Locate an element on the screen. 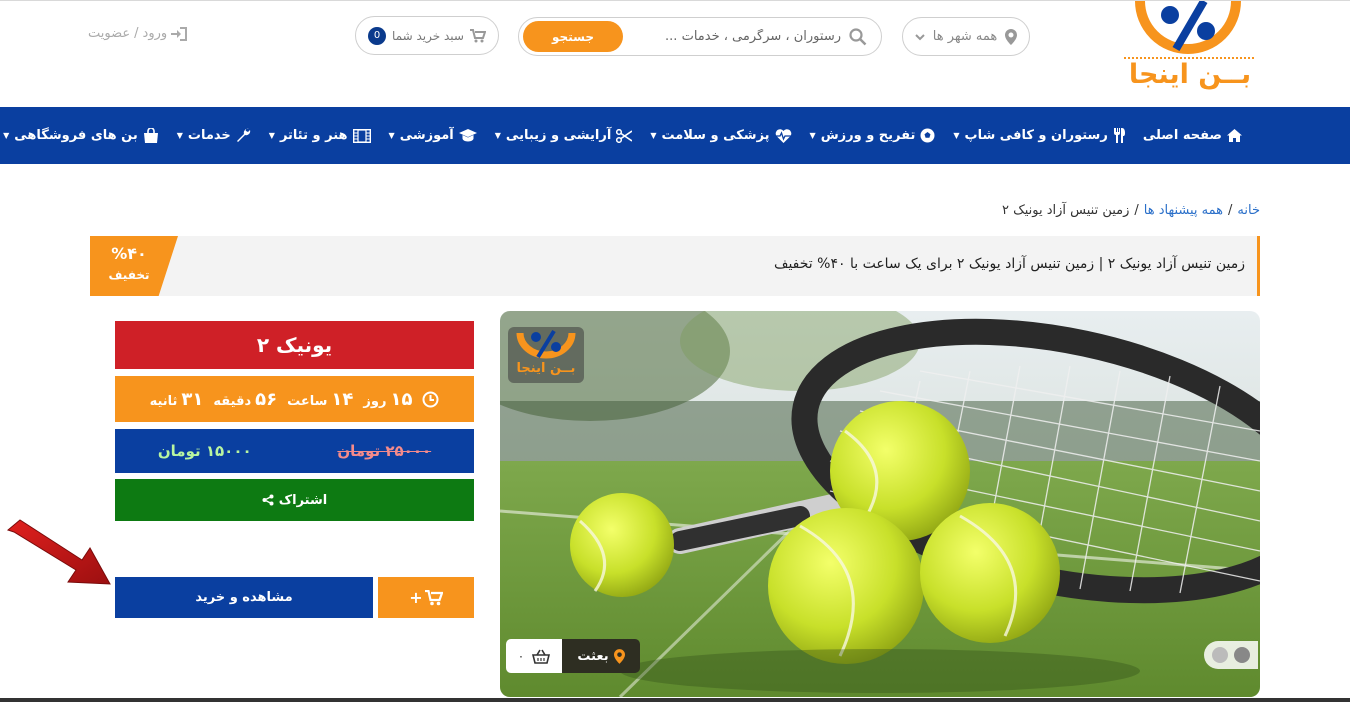 The image size is (1350, 702). nav-item-services: خدمات ▼ is located at coordinates (214, 135).